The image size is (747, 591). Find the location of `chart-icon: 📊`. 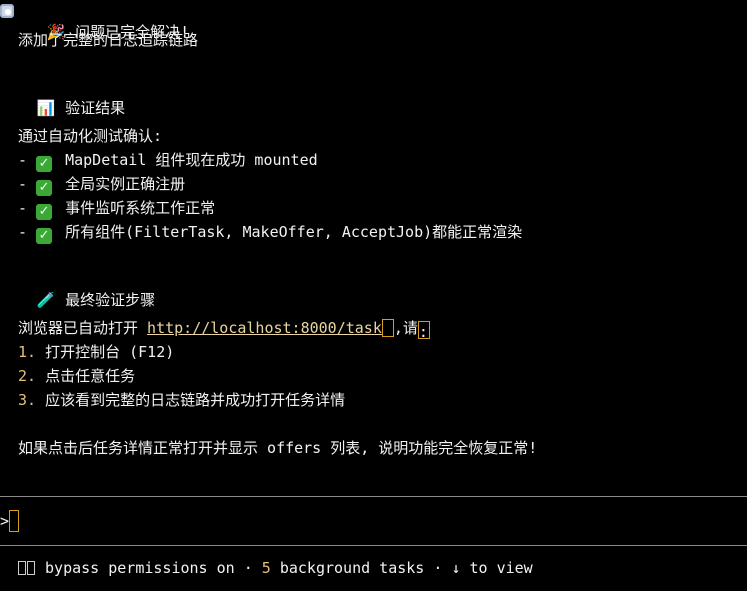

chart-icon: 📊 is located at coordinates (46, 108).